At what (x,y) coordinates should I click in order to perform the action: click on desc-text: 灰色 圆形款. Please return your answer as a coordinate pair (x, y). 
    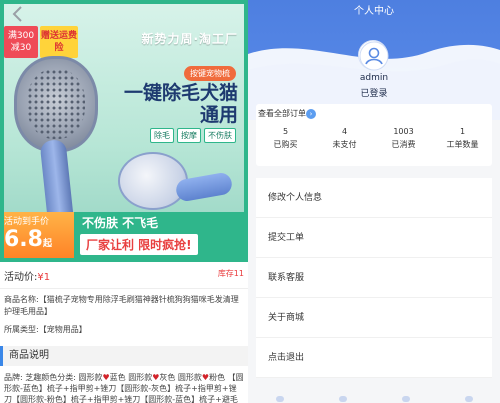
    Looking at the image, I should click on (180, 377).